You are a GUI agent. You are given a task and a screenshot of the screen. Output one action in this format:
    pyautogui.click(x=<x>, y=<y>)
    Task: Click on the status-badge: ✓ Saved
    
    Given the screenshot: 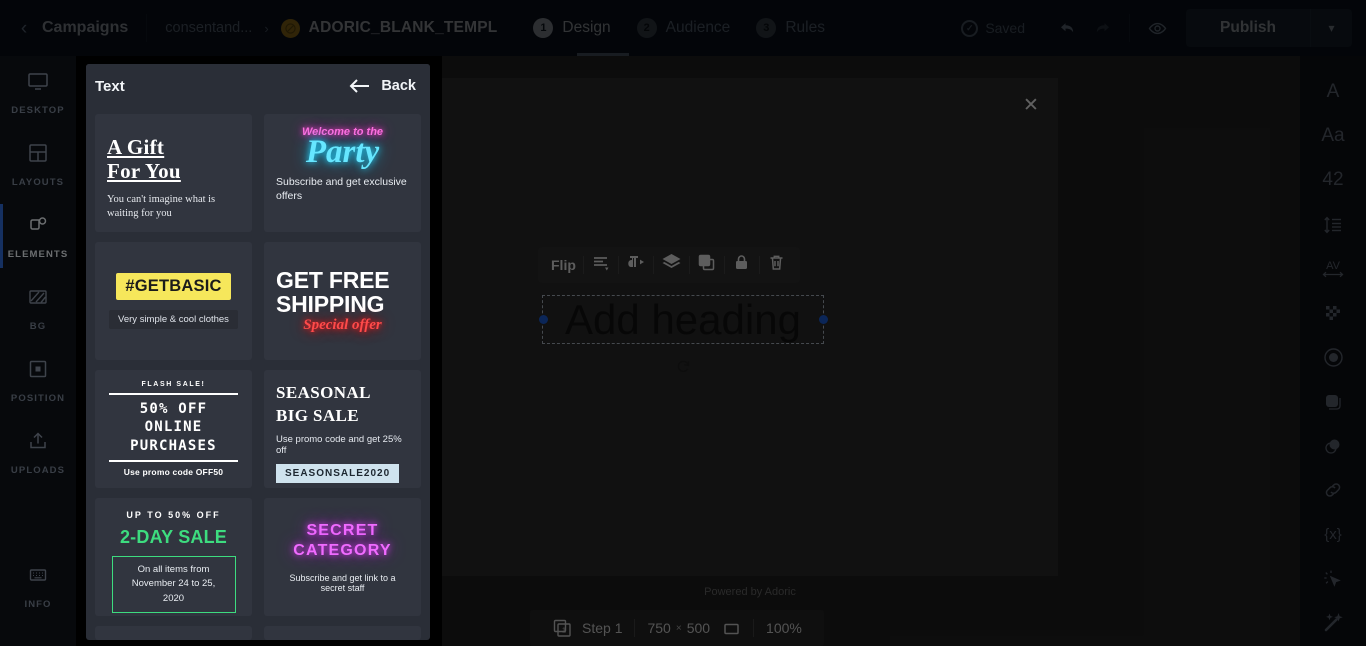 What is the action you would take?
    pyautogui.click(x=993, y=28)
    